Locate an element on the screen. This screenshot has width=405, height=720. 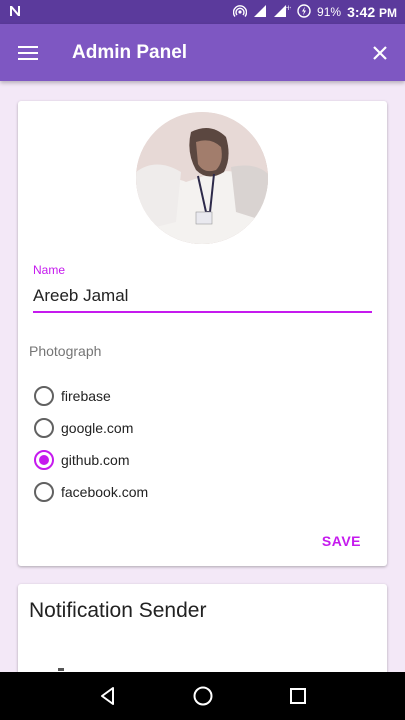
back-icon is located at coordinates (107, 696).